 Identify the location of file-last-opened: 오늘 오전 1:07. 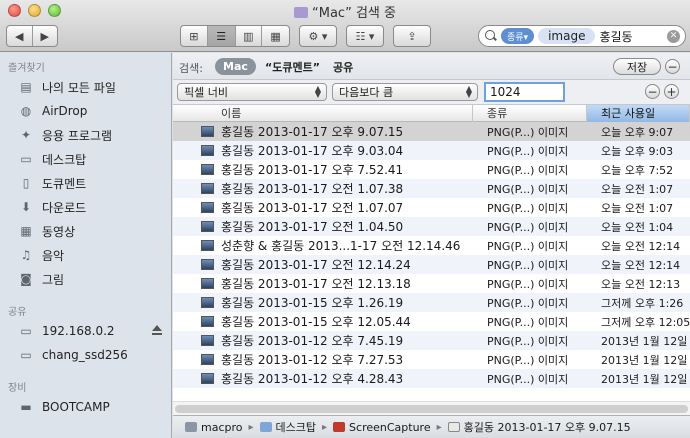
(637, 208).